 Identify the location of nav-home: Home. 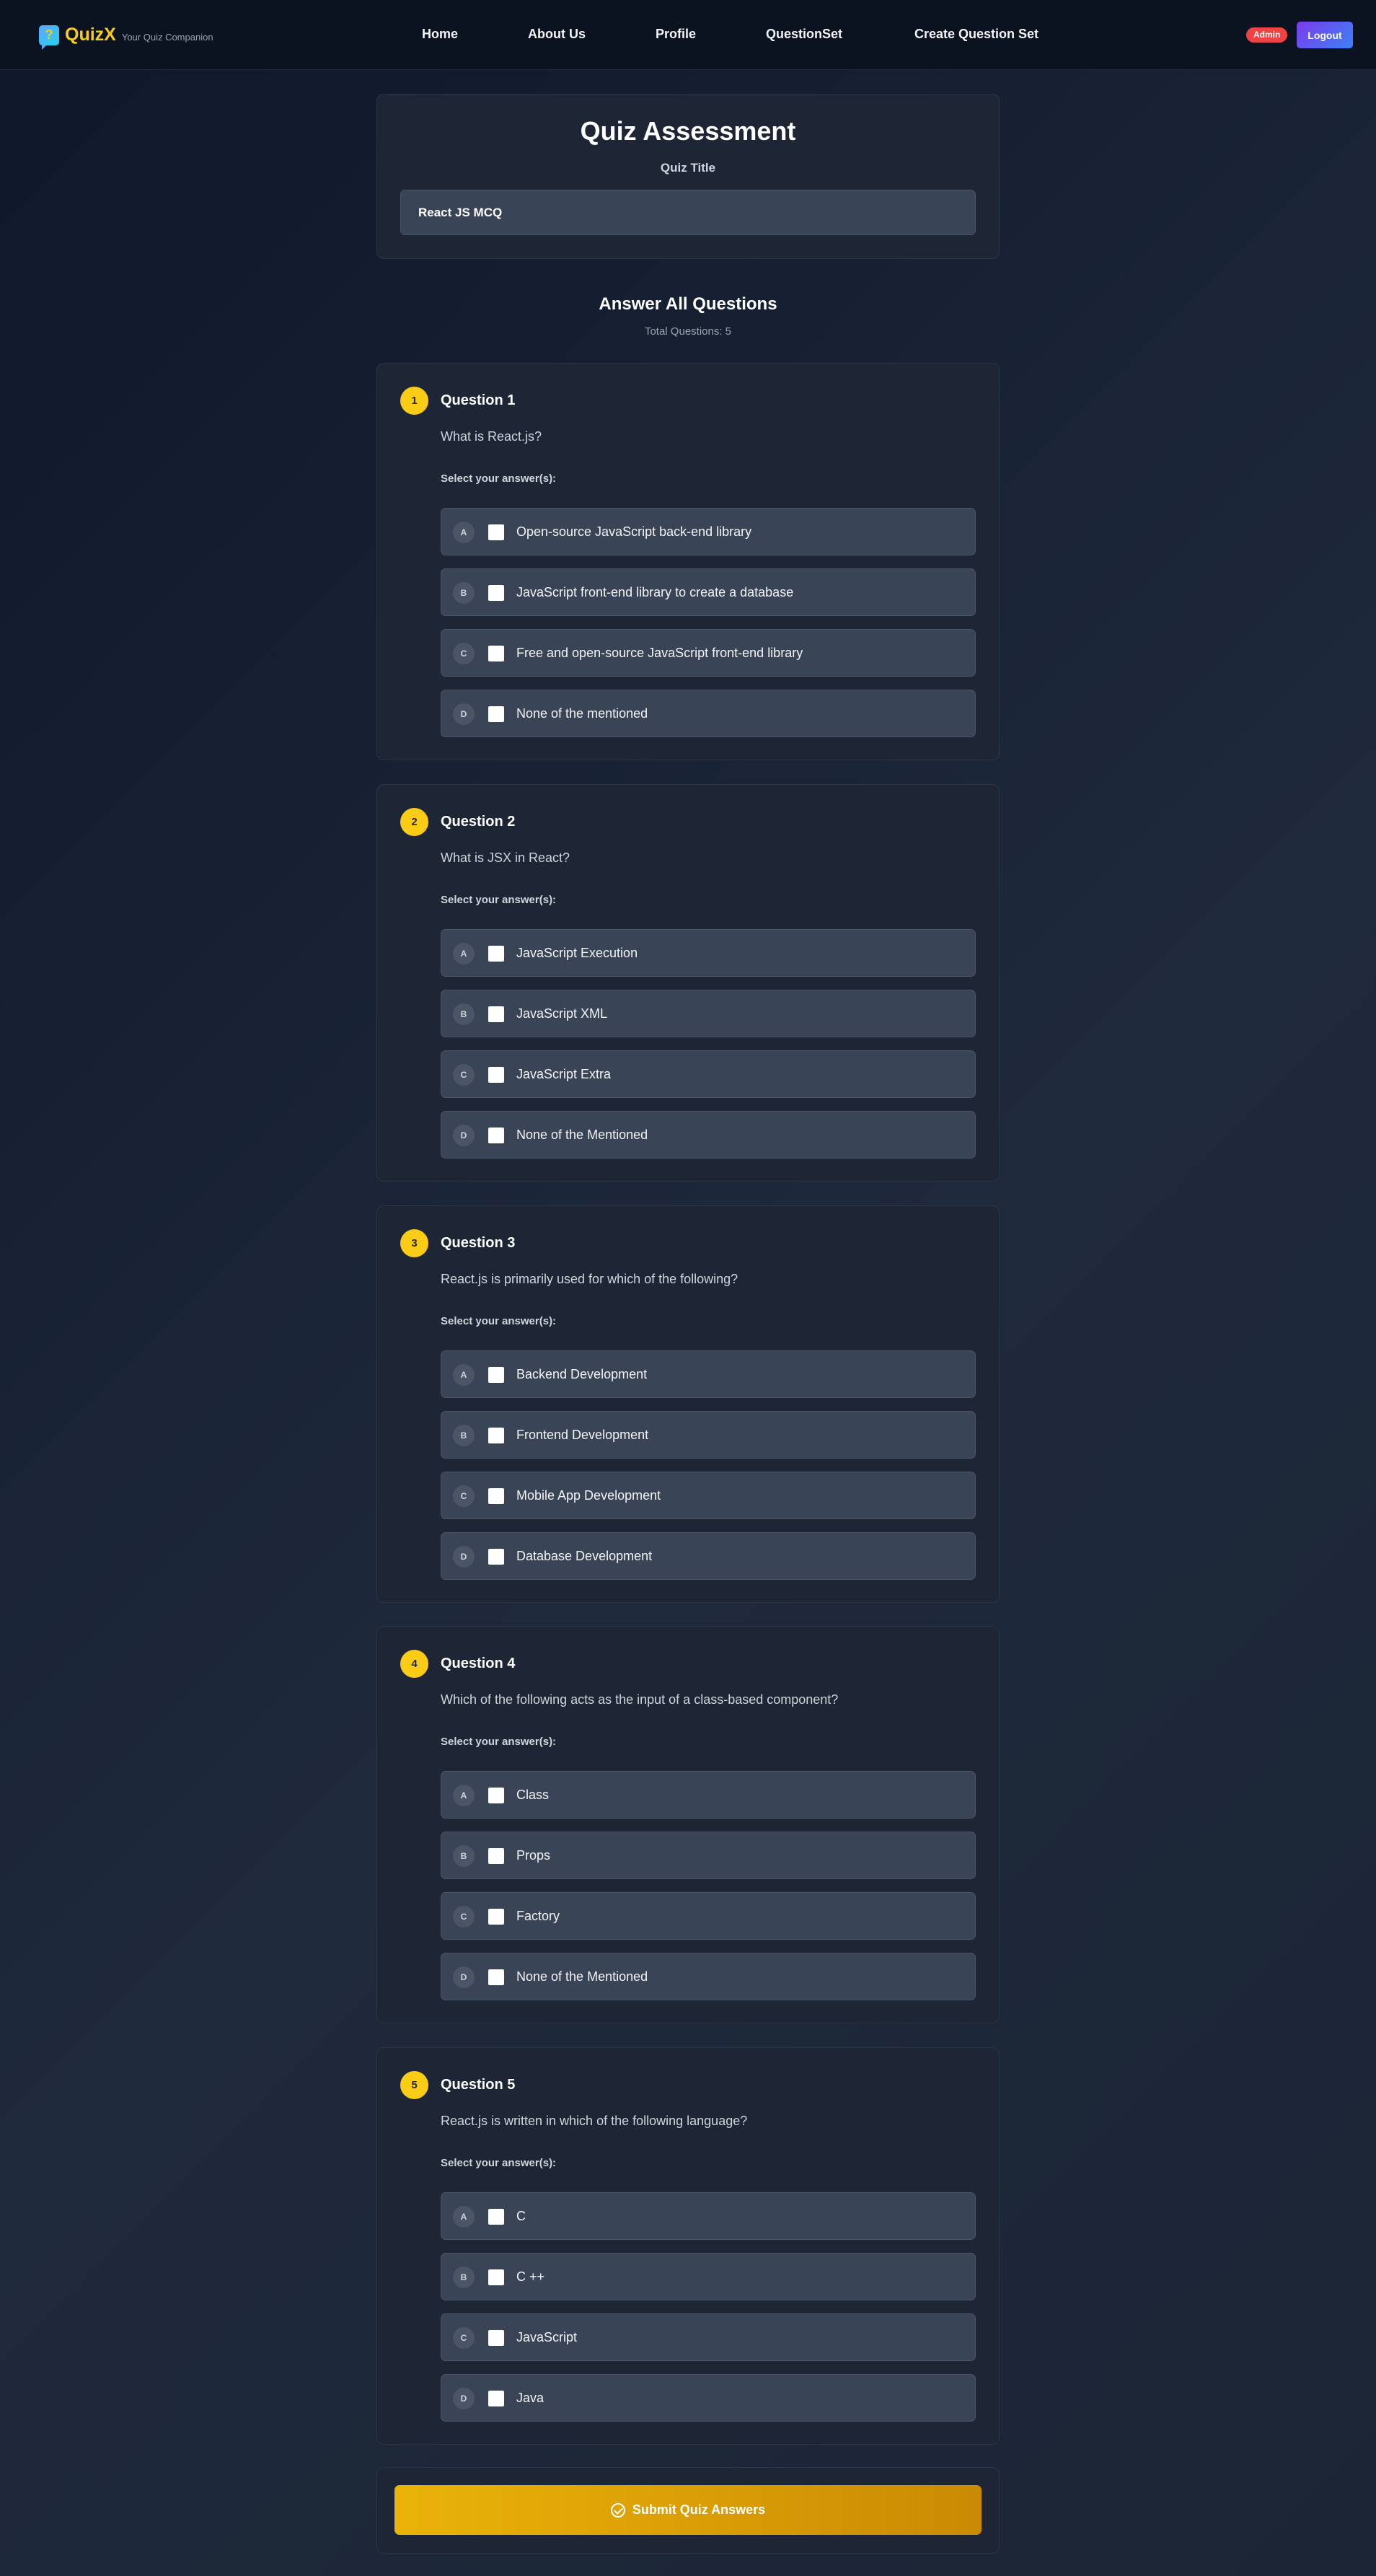
(440, 34).